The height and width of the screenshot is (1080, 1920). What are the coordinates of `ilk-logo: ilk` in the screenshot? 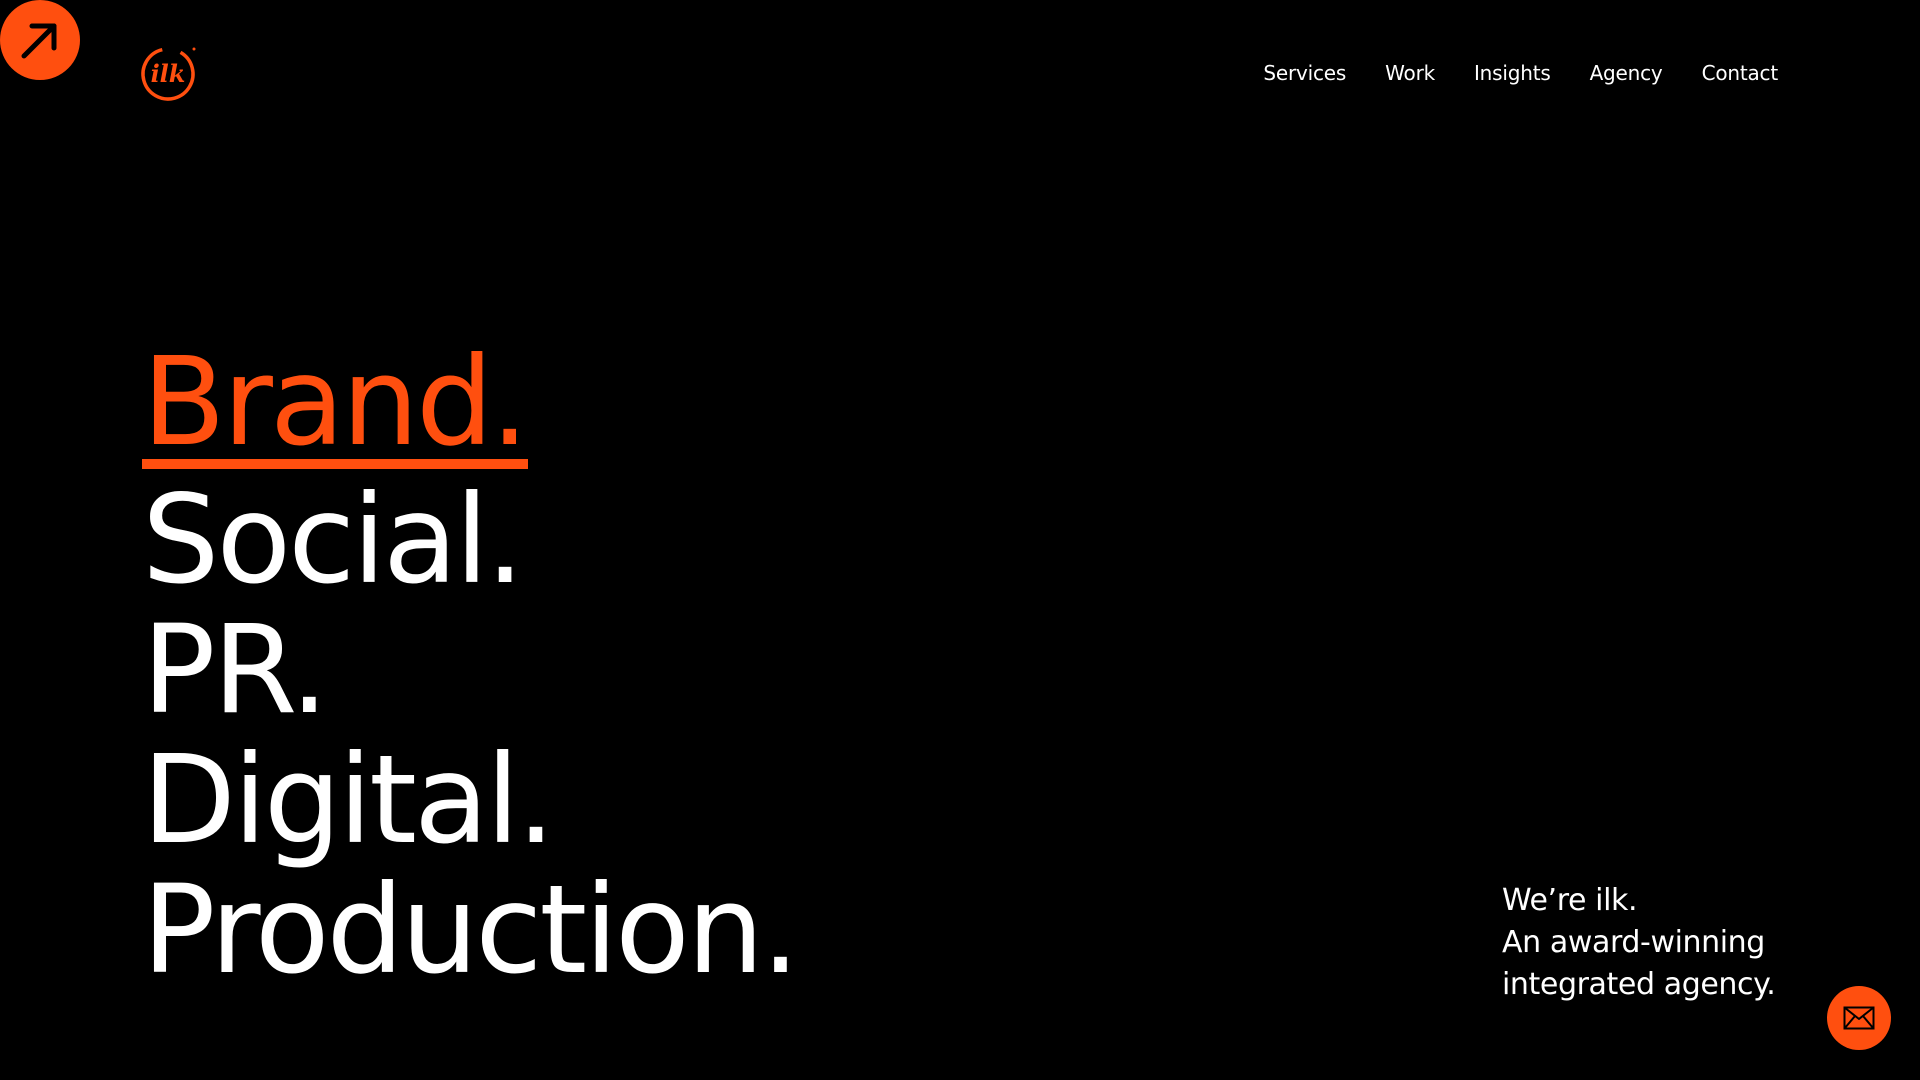 It's located at (169, 73).